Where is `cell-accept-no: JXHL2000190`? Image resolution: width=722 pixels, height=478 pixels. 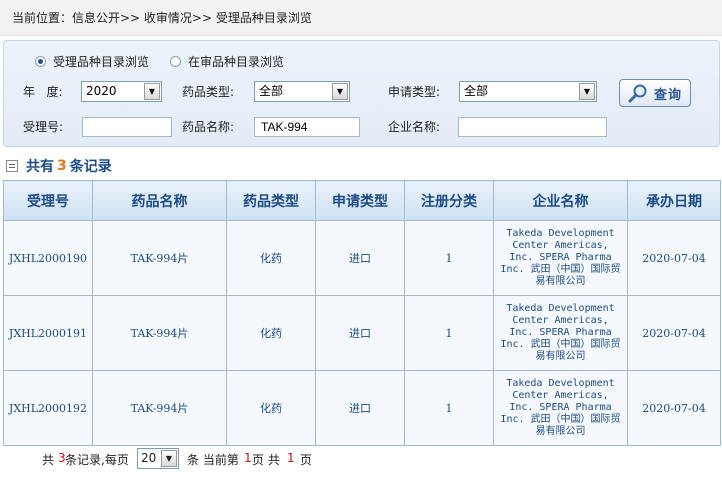
cell-accept-no: JXHL2000190 is located at coordinates (48, 258).